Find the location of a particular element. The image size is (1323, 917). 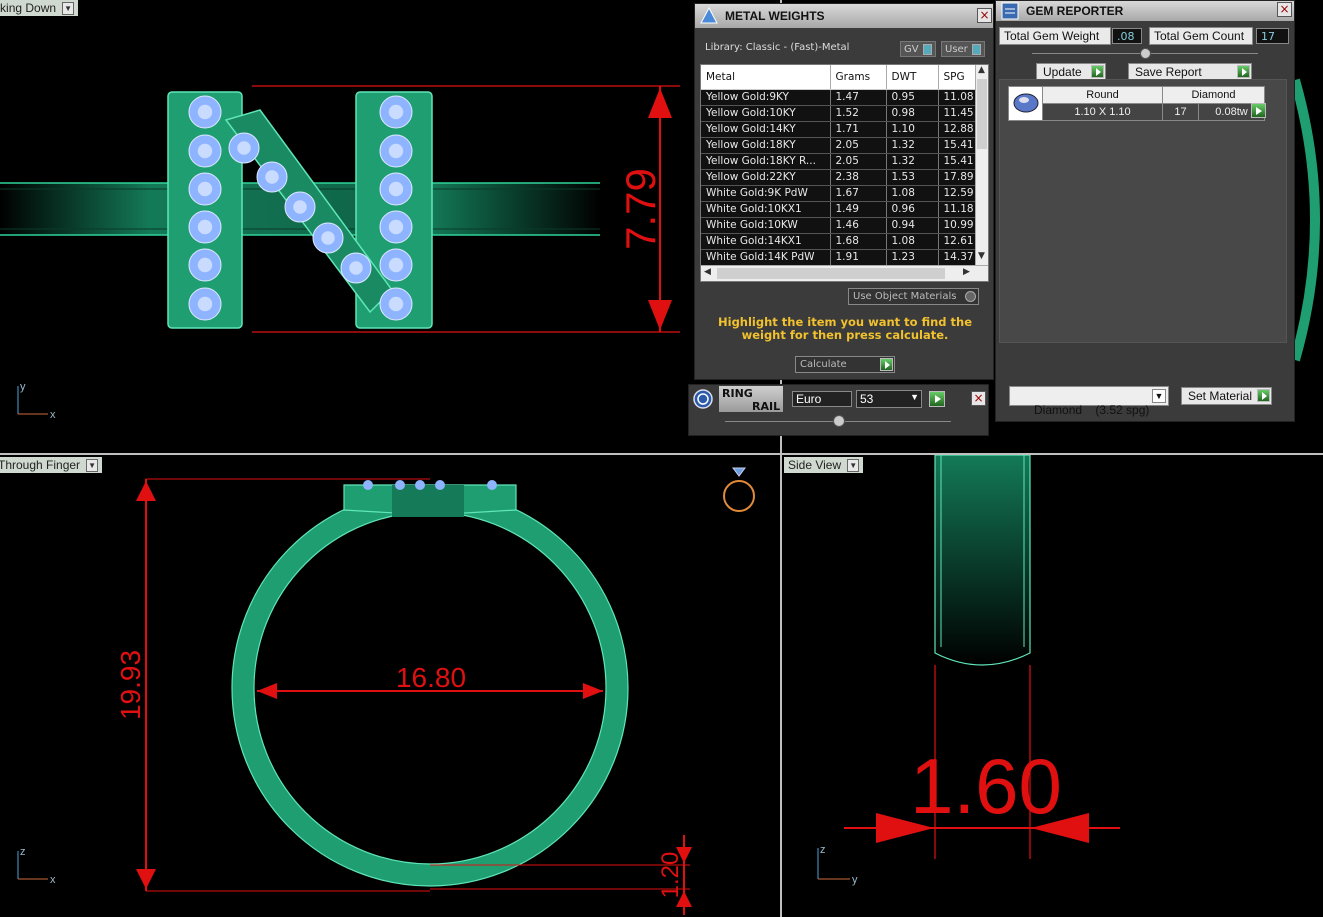

scroll-down-icon: ▼ is located at coordinates (981, 256).